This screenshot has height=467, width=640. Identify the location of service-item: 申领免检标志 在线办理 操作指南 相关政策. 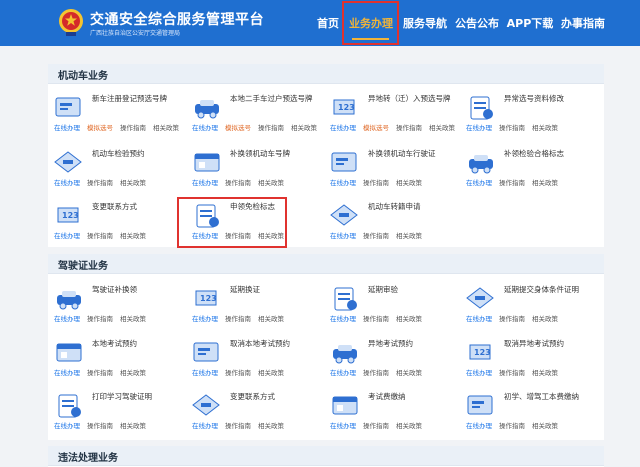
(258, 222).